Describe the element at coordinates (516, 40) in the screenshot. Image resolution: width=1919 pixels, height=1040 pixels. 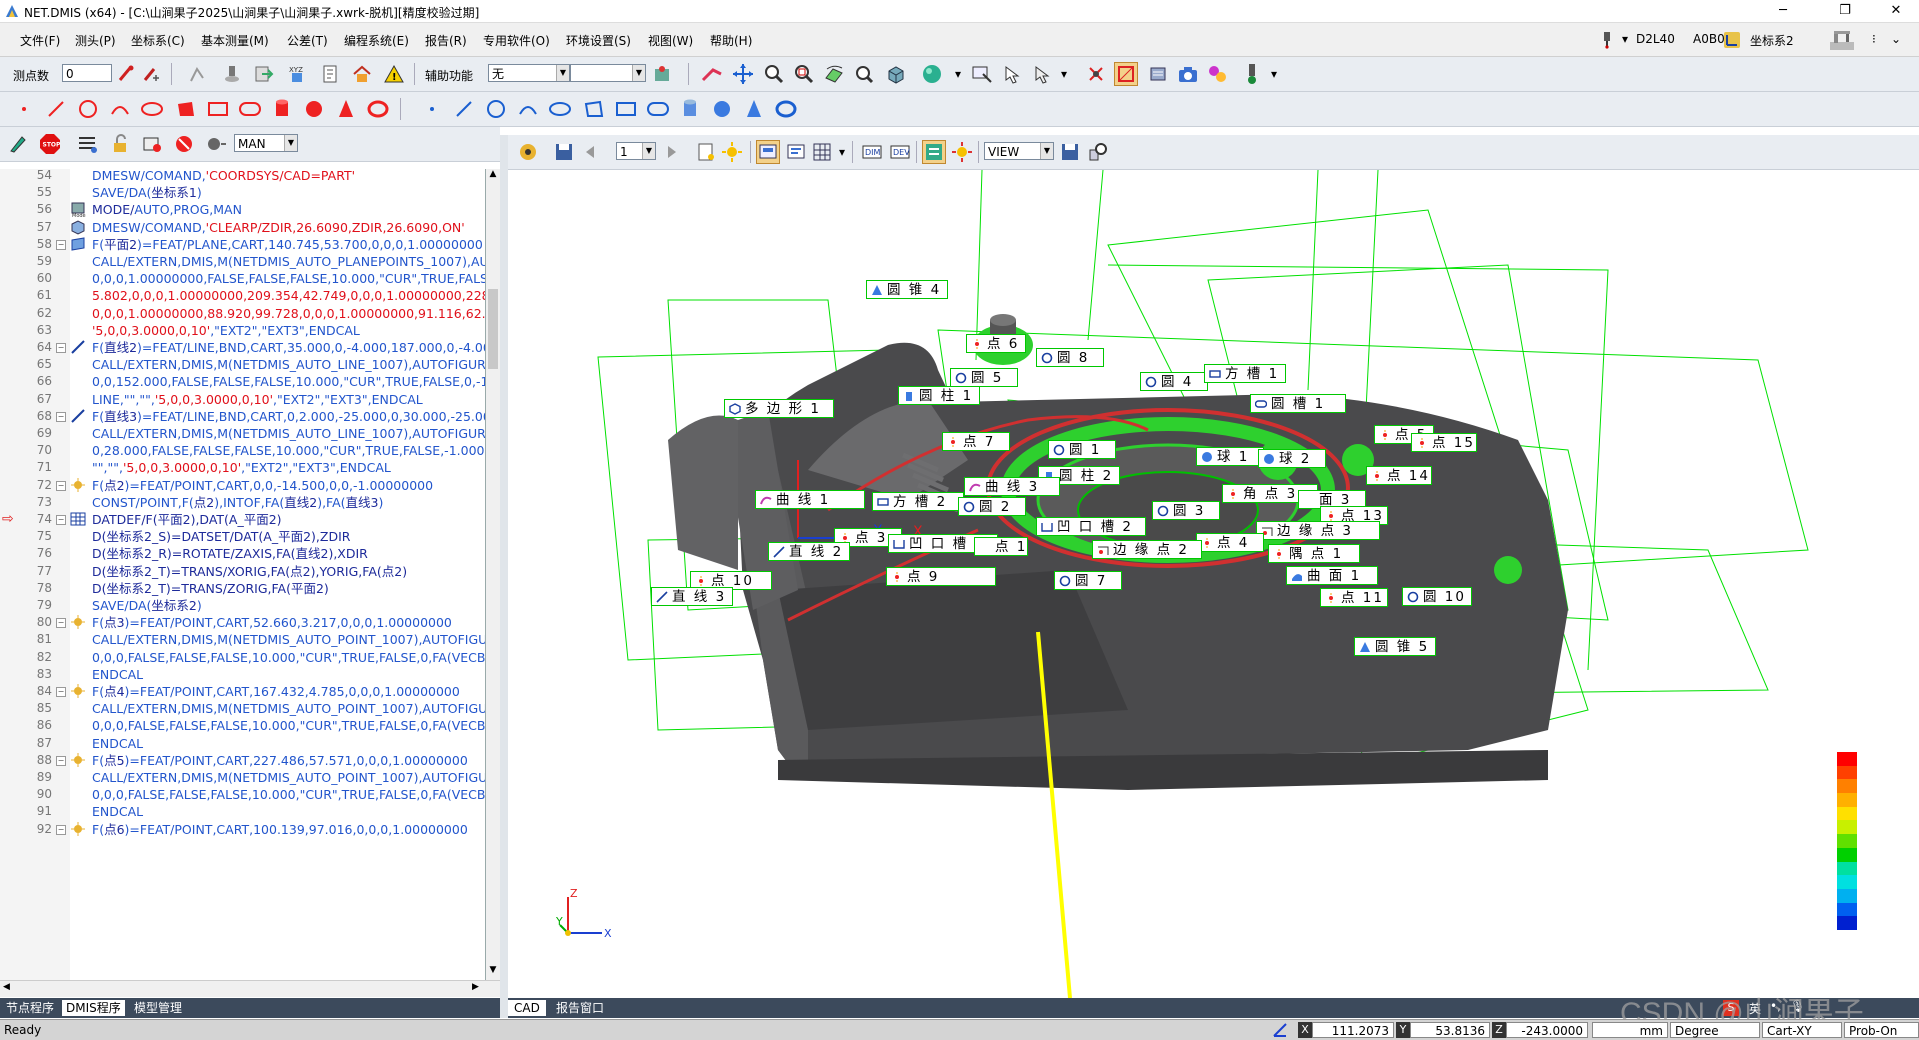
I see `menu-special-software: 专用软件(O)` at that location.